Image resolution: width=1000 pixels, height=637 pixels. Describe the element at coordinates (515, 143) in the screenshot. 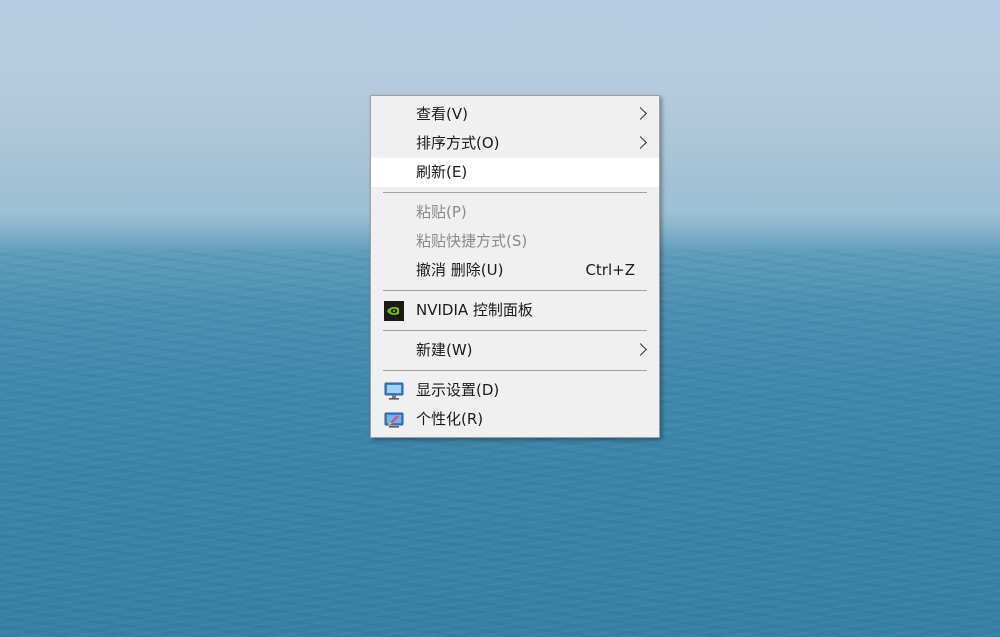

I see `menu-item-sort-by: 排序方式(O)` at that location.